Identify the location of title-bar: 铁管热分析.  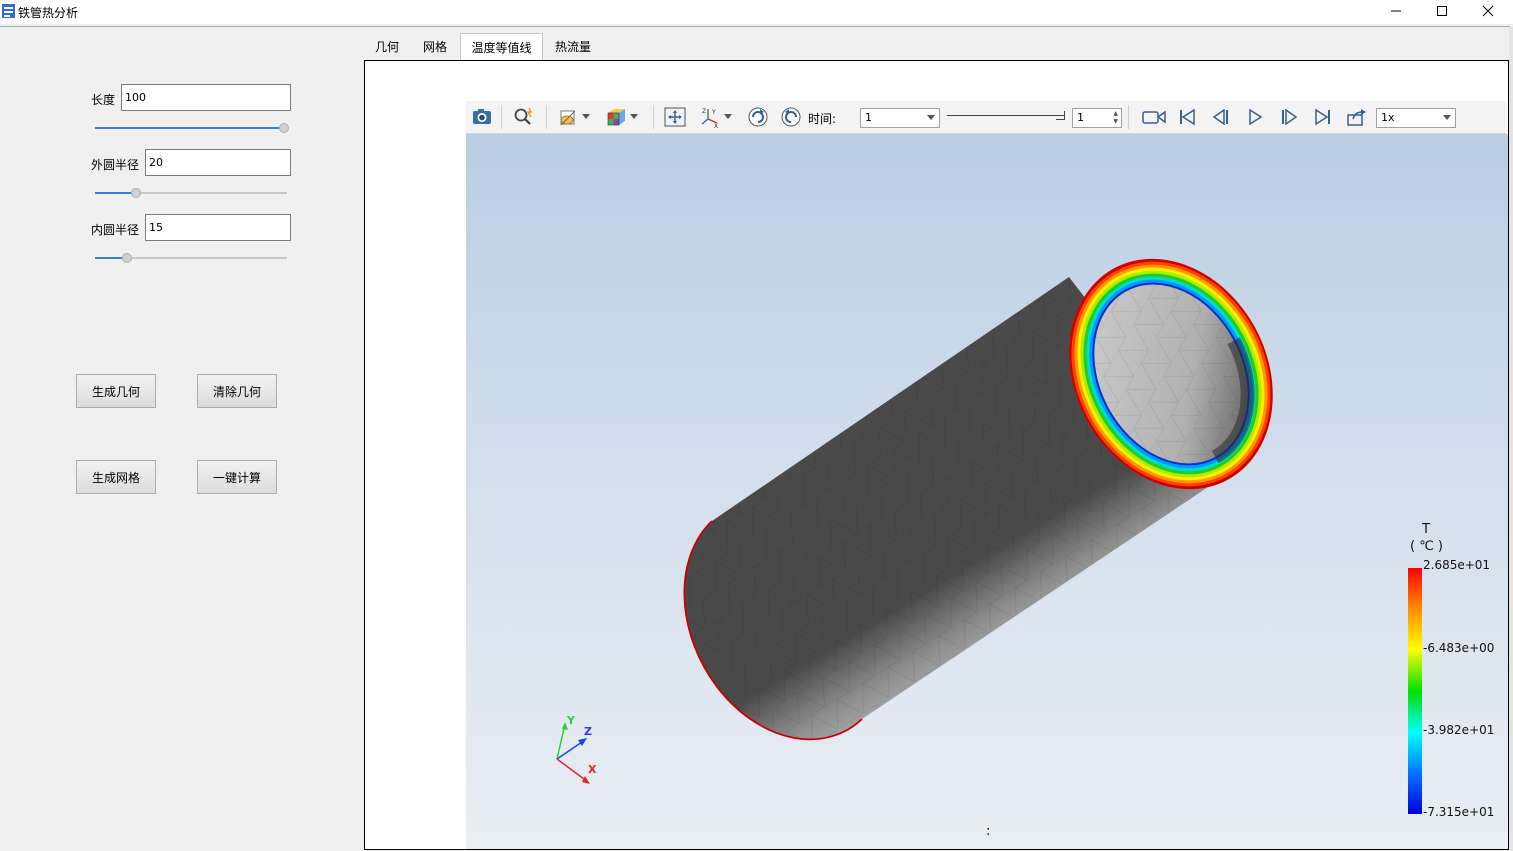
(756, 12).